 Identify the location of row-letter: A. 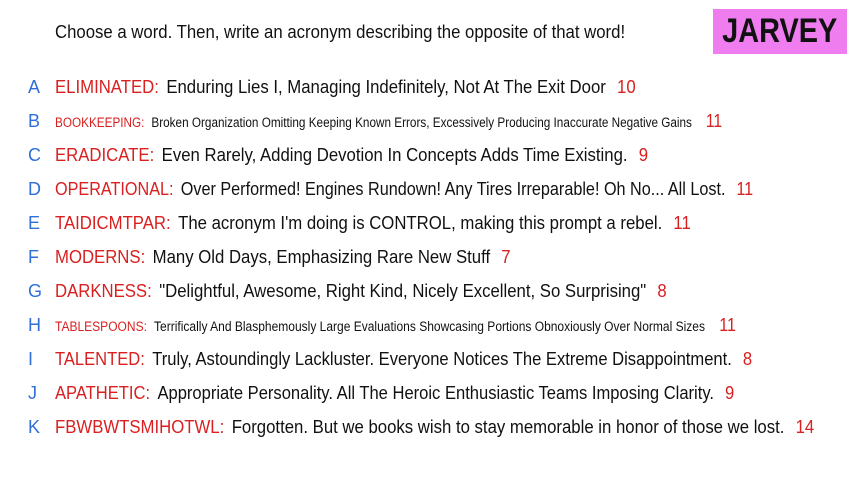
(34, 86).